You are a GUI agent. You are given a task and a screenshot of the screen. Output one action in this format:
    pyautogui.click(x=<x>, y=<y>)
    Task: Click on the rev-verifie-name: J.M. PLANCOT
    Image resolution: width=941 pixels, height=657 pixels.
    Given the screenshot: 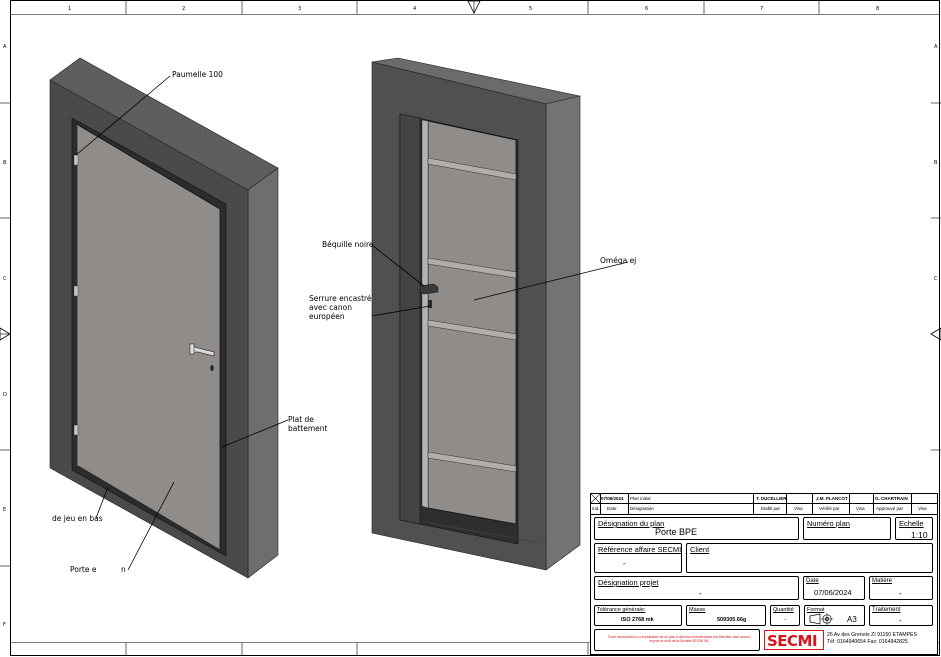 What is the action you would take?
    pyautogui.click(x=832, y=498)
    